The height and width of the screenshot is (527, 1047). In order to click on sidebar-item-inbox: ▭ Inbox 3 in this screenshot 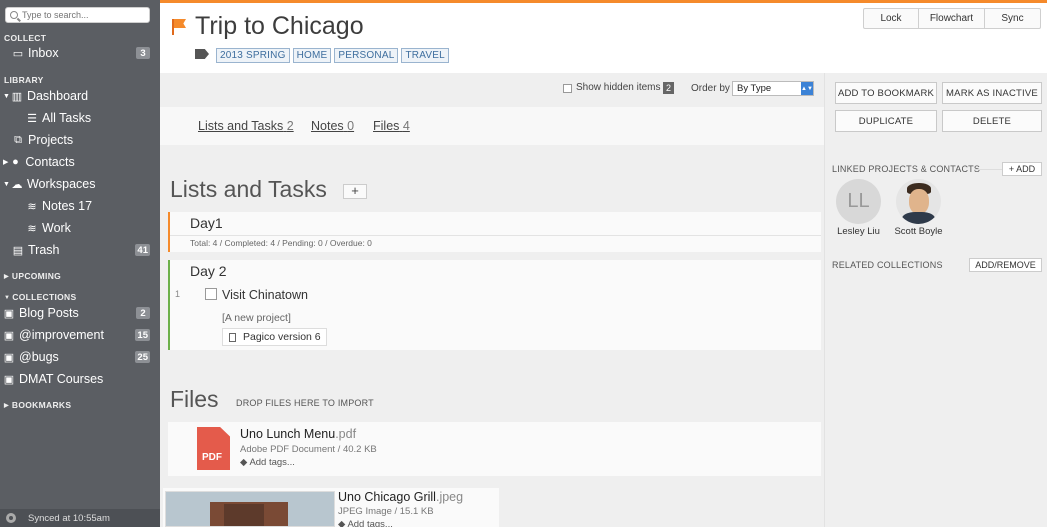, I will do `click(83, 53)`.